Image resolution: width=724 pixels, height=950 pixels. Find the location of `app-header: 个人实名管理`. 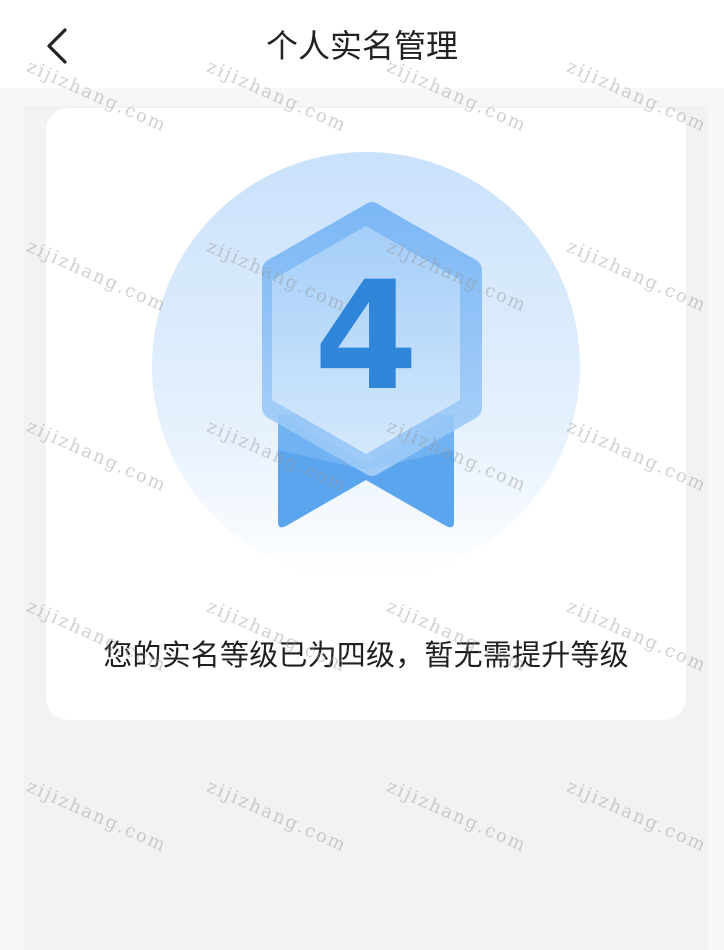

app-header: 个人实名管理 is located at coordinates (362, 44).